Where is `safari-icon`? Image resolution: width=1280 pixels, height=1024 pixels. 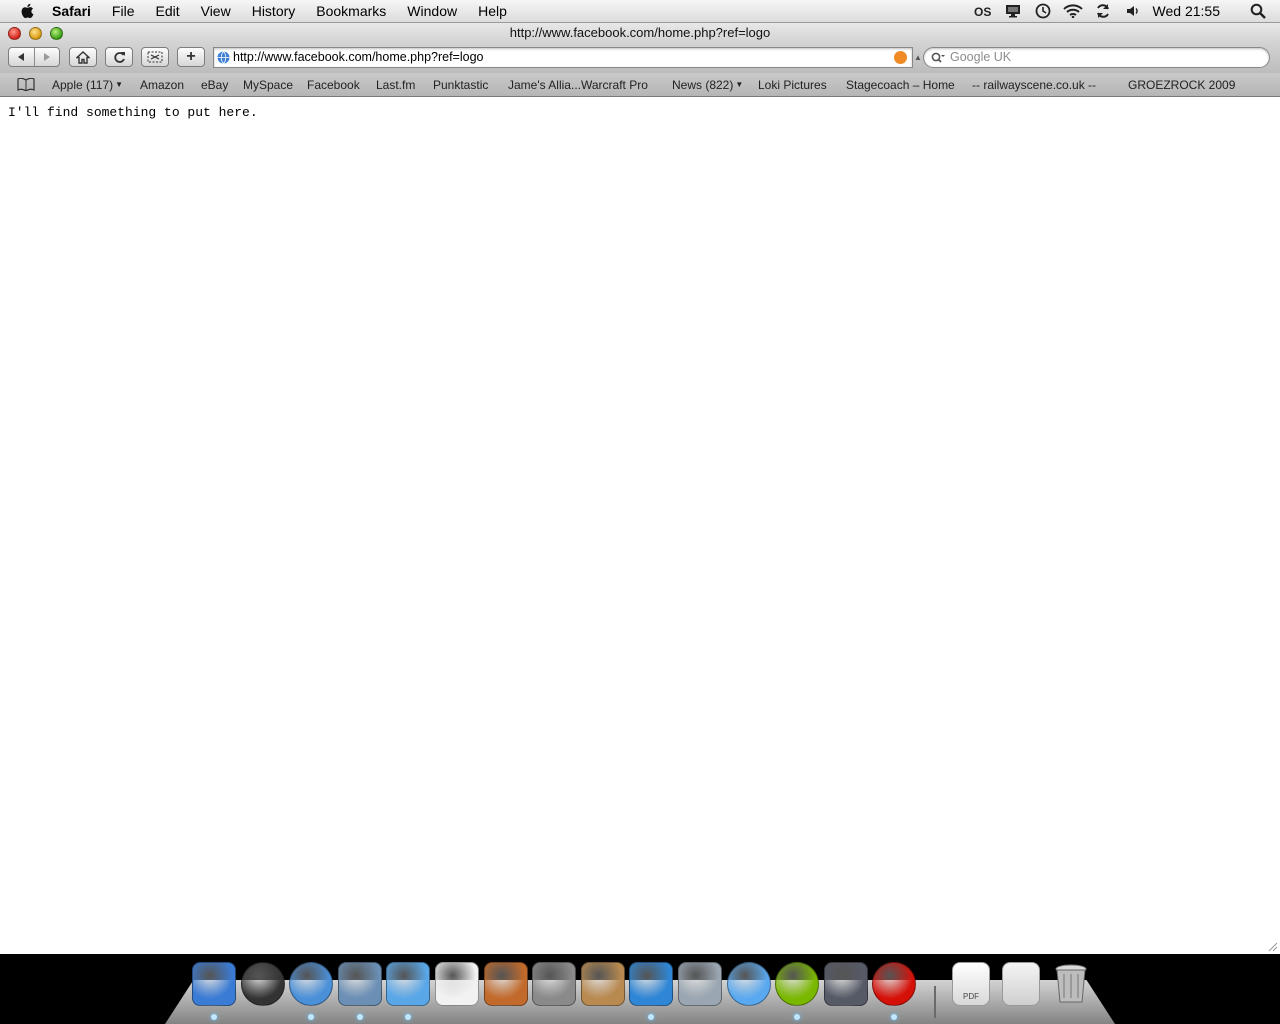
safari-icon is located at coordinates (311, 984).